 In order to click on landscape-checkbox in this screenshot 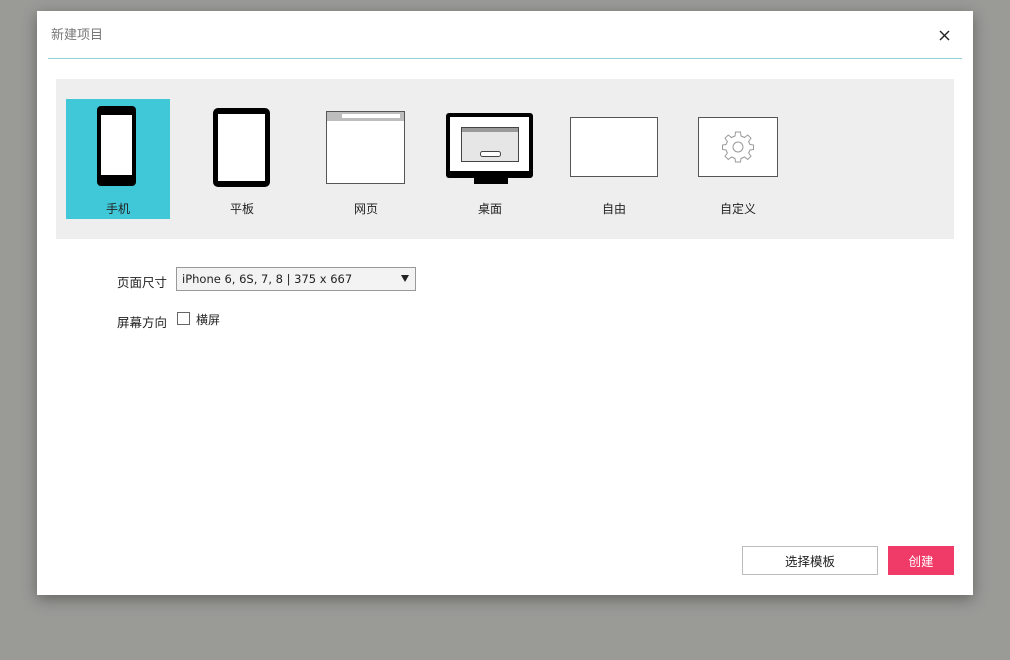, I will do `click(183, 318)`.